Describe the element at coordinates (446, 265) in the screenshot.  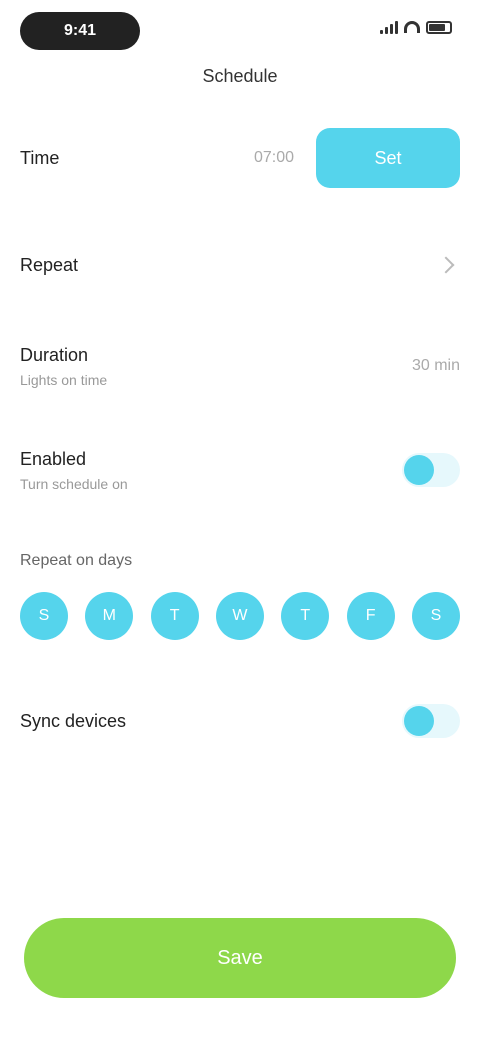
I see `chevron-right-icon` at that location.